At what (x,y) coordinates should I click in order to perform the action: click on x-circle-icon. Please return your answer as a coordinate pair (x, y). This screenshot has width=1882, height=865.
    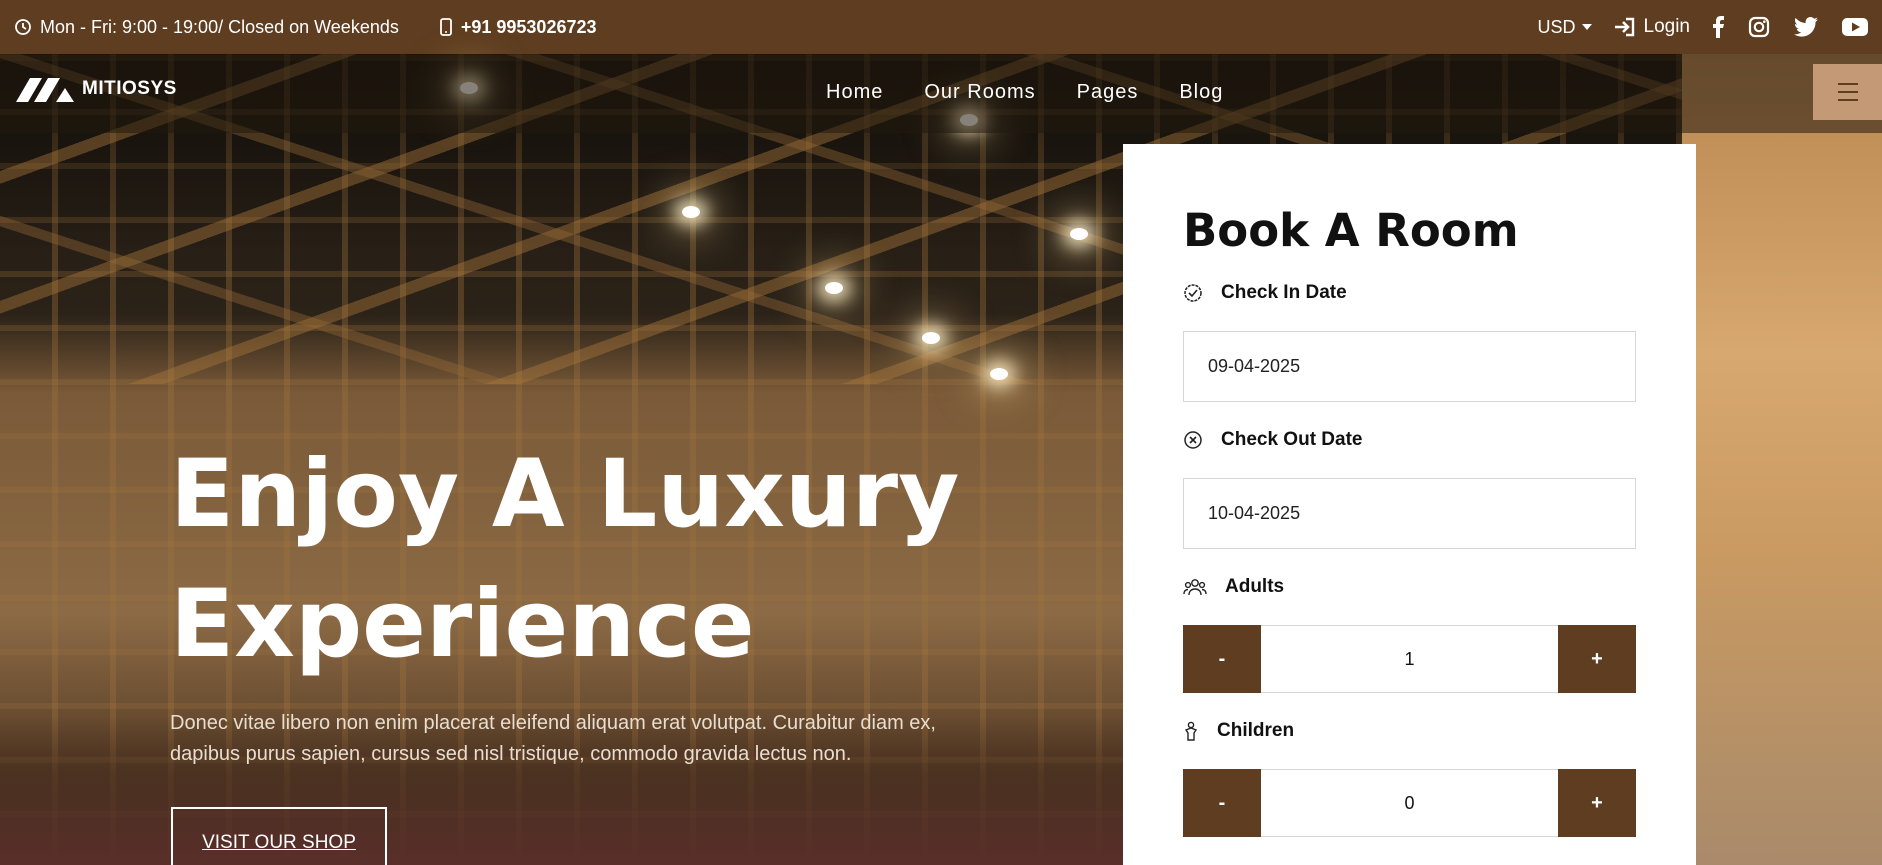
    Looking at the image, I should click on (1193, 440).